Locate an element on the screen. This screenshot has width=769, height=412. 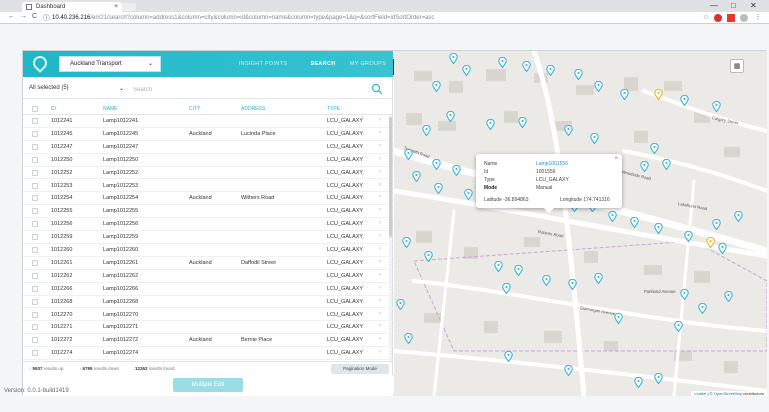
browser-tab: Dashboard × is located at coordinates (72, 7).